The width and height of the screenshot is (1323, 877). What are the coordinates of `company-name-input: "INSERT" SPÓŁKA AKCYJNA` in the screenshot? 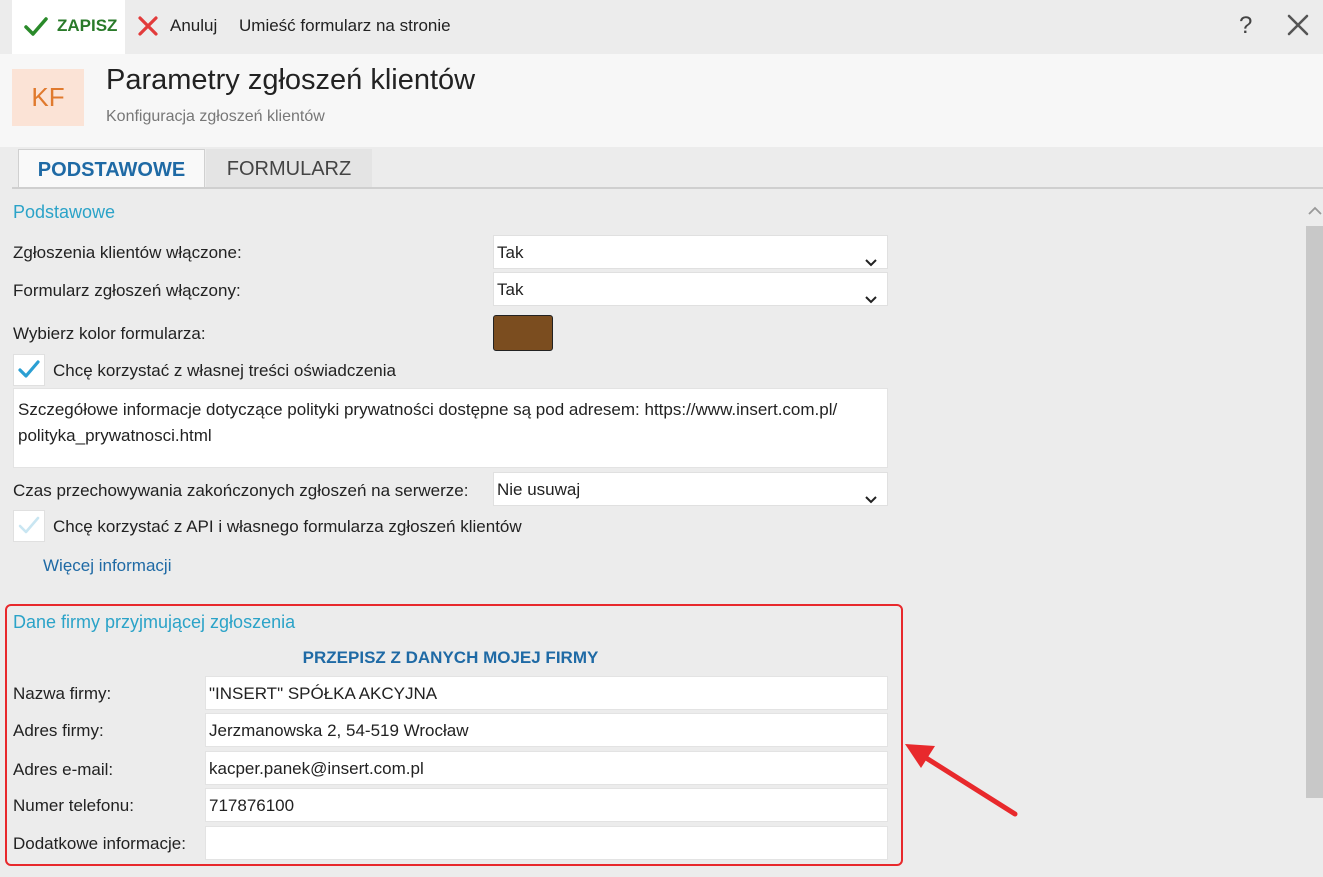 It's located at (546, 693).